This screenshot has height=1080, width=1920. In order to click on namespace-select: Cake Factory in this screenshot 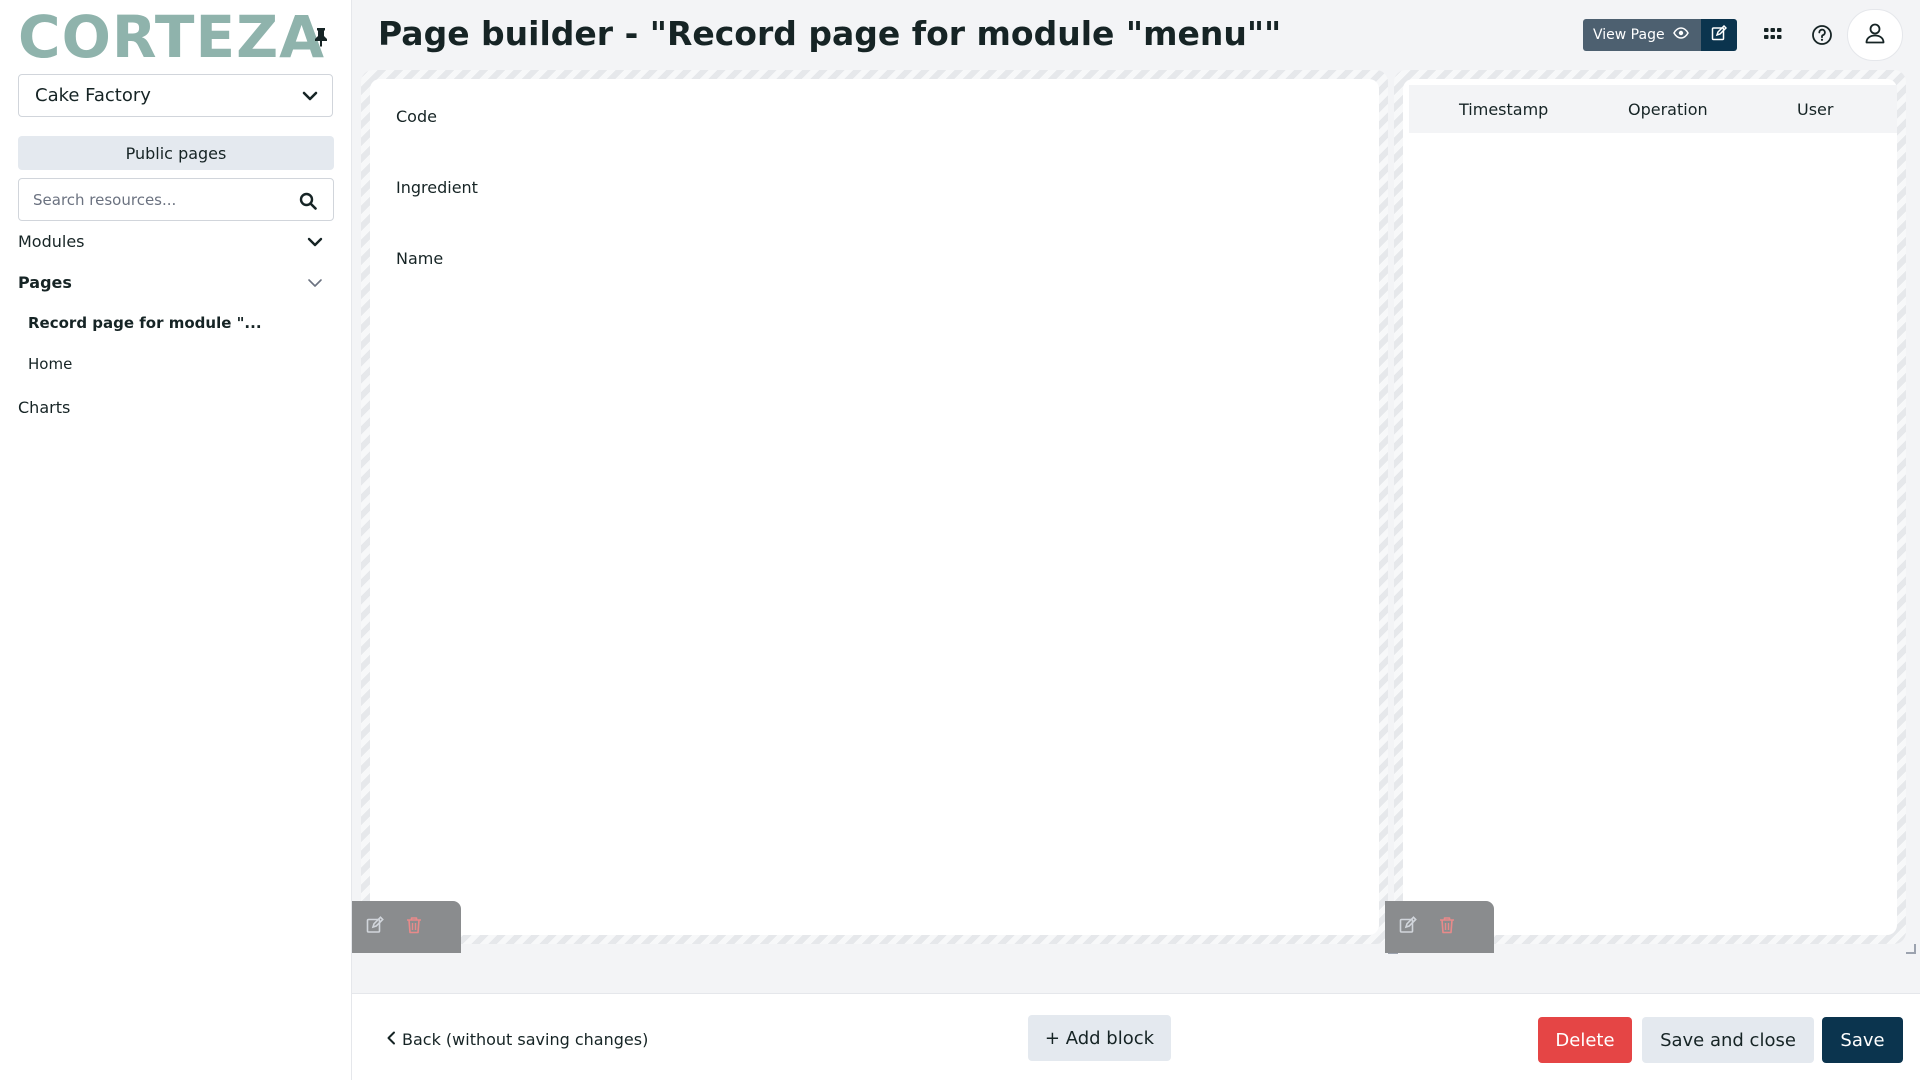, I will do `click(175, 95)`.